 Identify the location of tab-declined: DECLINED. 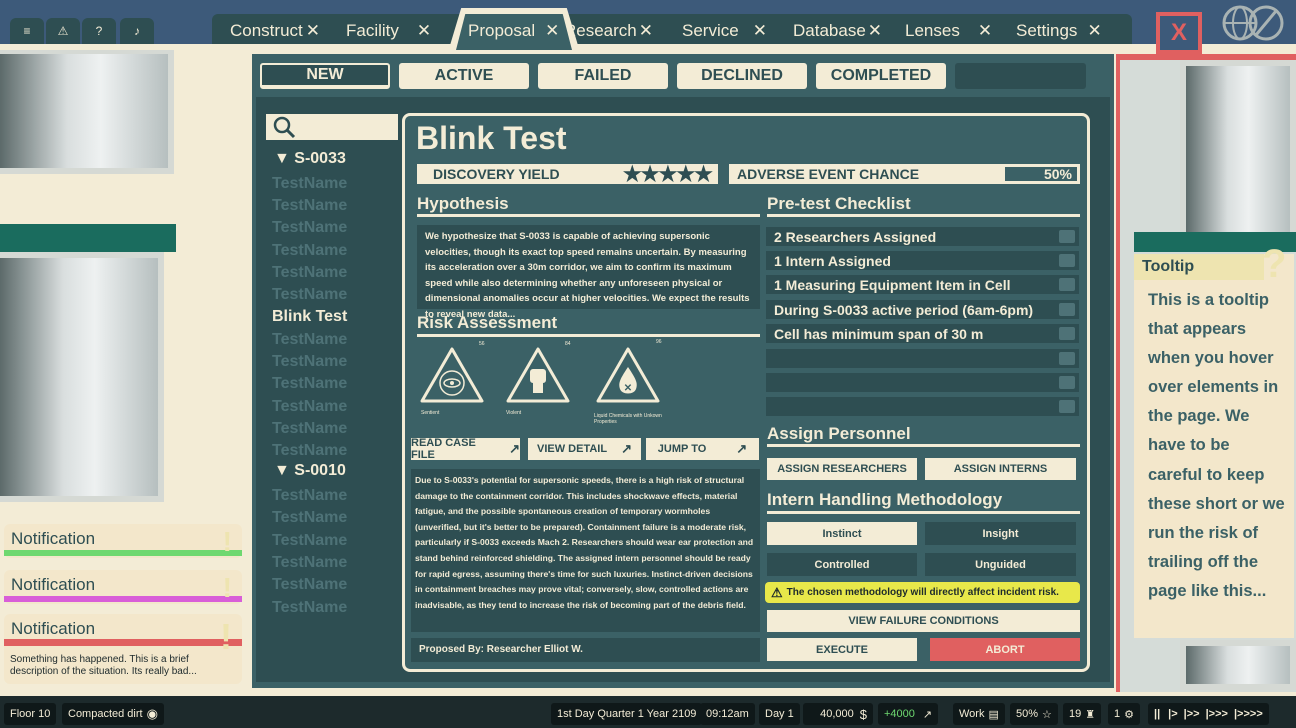
(742, 76).